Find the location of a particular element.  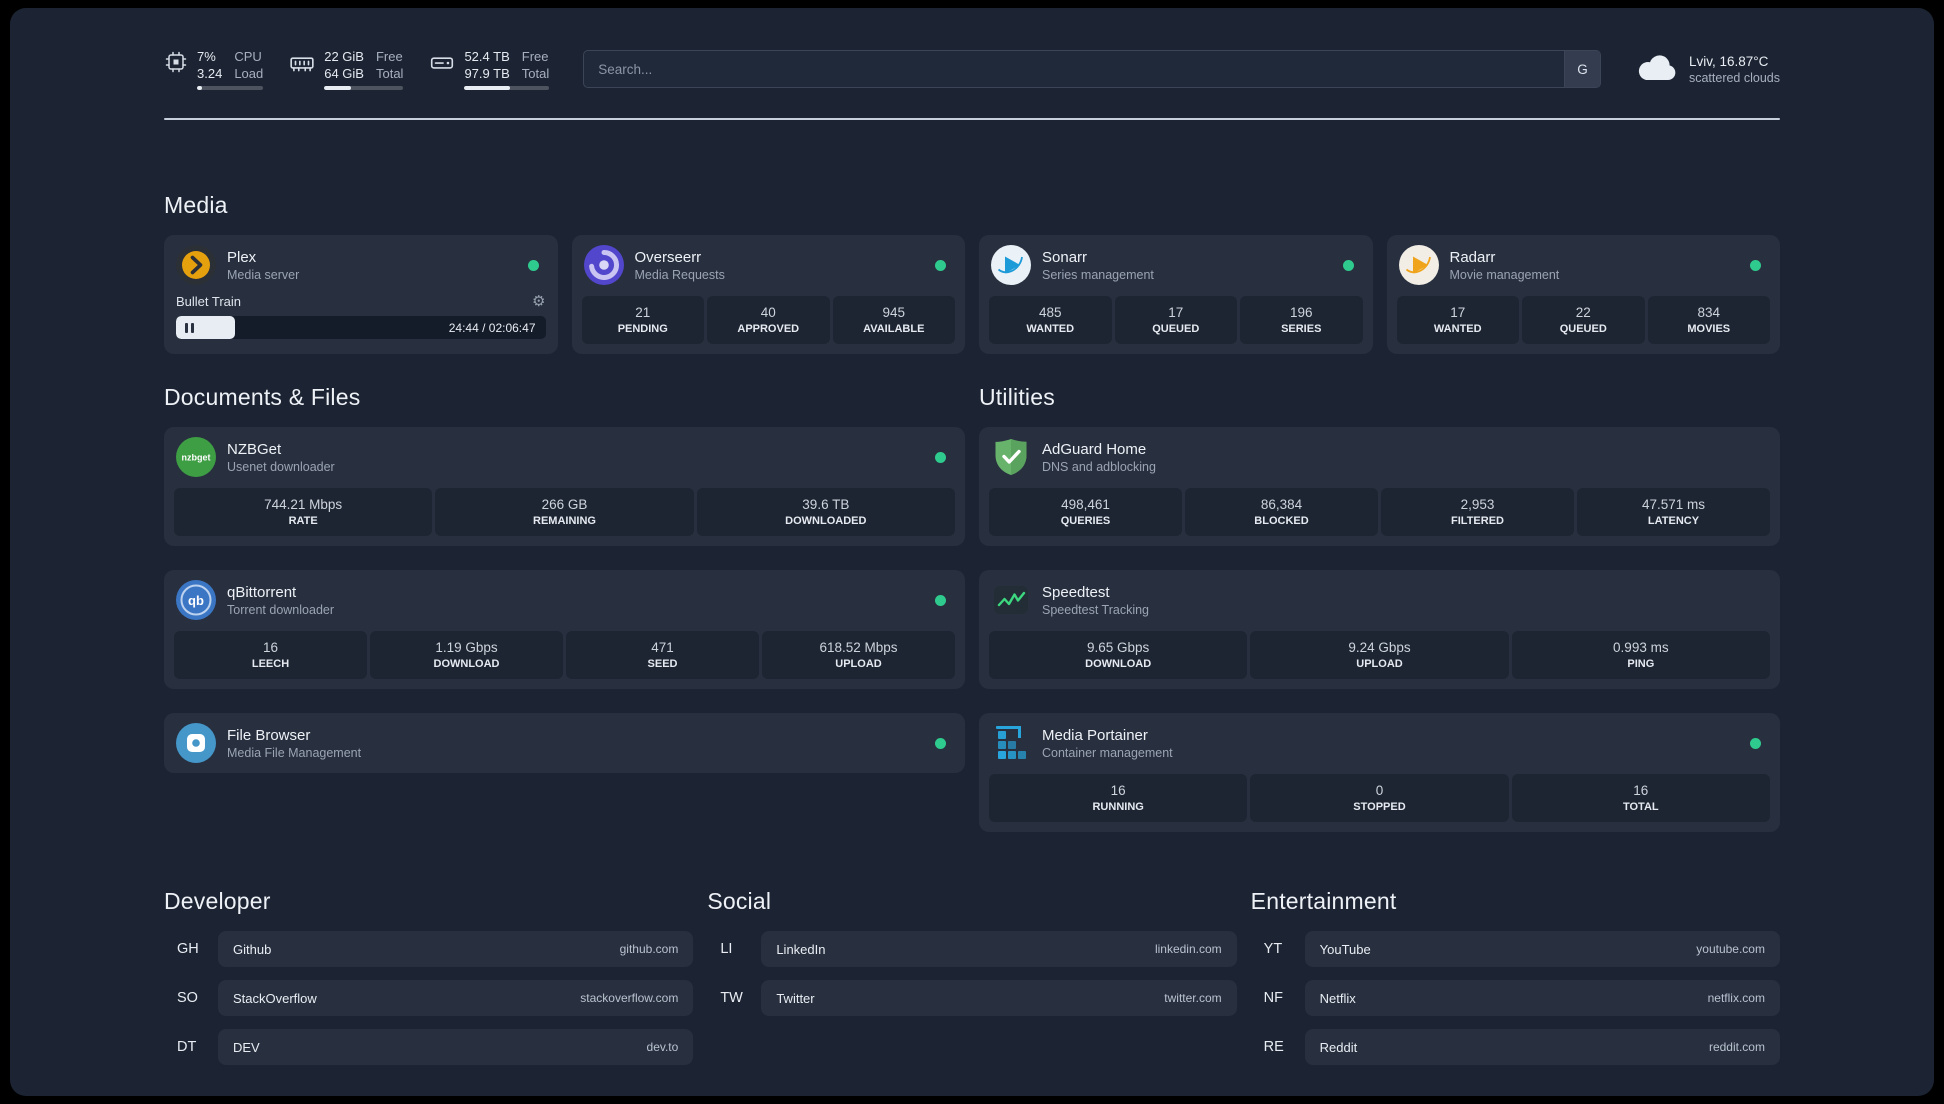

search-input is located at coordinates (1092, 69).